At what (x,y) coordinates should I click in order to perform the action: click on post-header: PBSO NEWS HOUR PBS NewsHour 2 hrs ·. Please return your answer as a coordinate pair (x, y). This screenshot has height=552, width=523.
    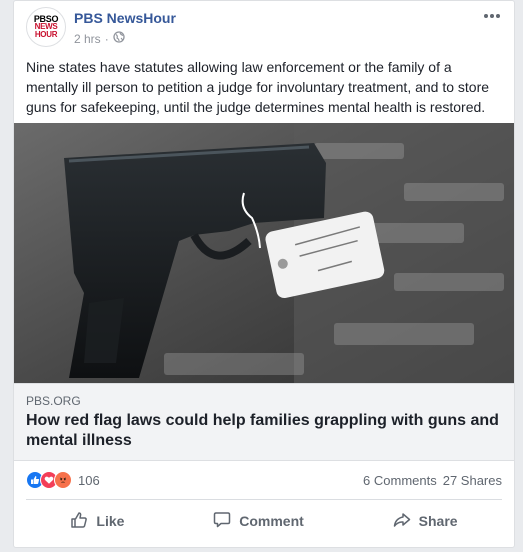
    Looking at the image, I should click on (264, 27).